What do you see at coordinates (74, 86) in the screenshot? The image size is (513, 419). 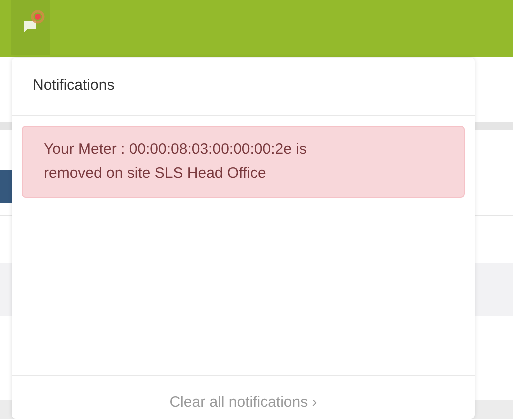 I see `panel-title: Notifications` at bounding box center [74, 86].